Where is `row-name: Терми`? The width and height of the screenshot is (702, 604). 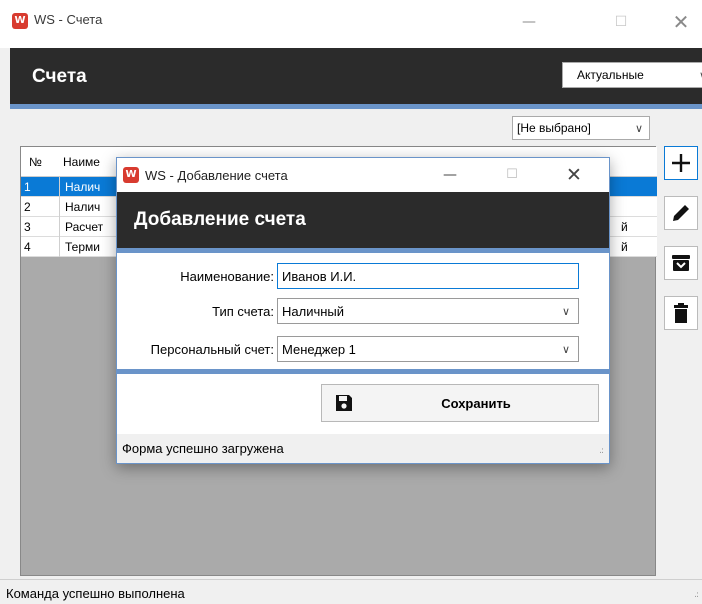
row-name: Терми is located at coordinates (82, 247).